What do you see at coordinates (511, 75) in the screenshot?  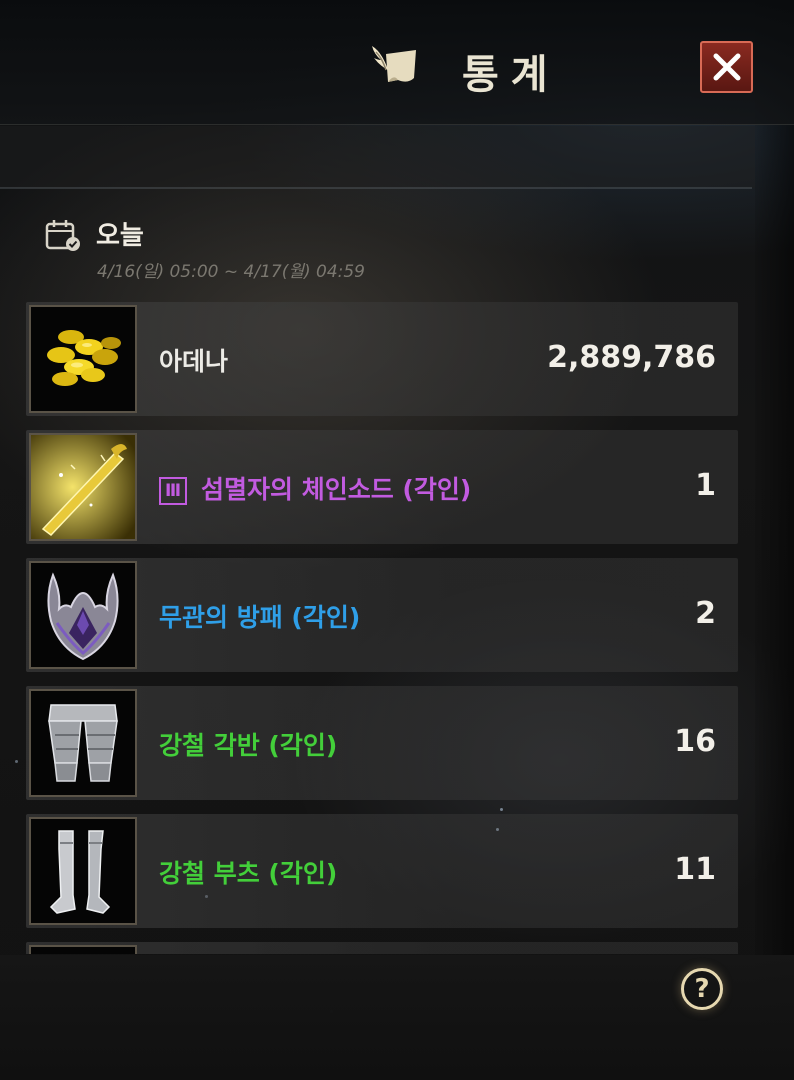 I see `window-title: 통계` at bounding box center [511, 75].